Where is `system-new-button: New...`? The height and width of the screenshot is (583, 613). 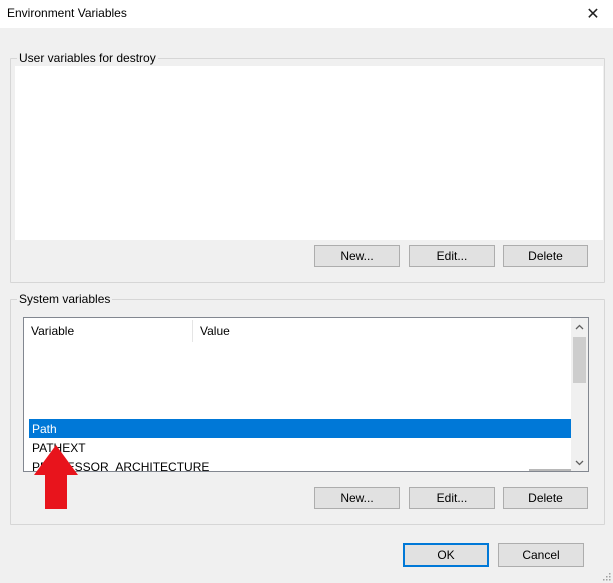
system-new-button: New... is located at coordinates (357, 498).